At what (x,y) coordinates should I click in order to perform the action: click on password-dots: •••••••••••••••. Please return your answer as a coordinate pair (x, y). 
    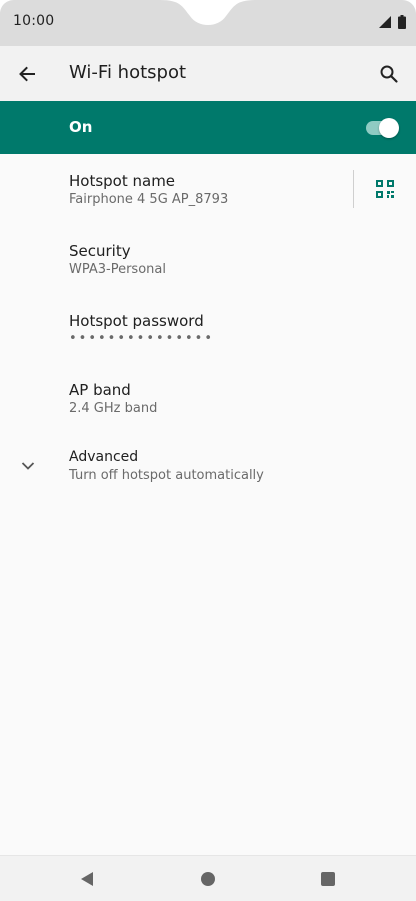
    Looking at the image, I should click on (142, 338).